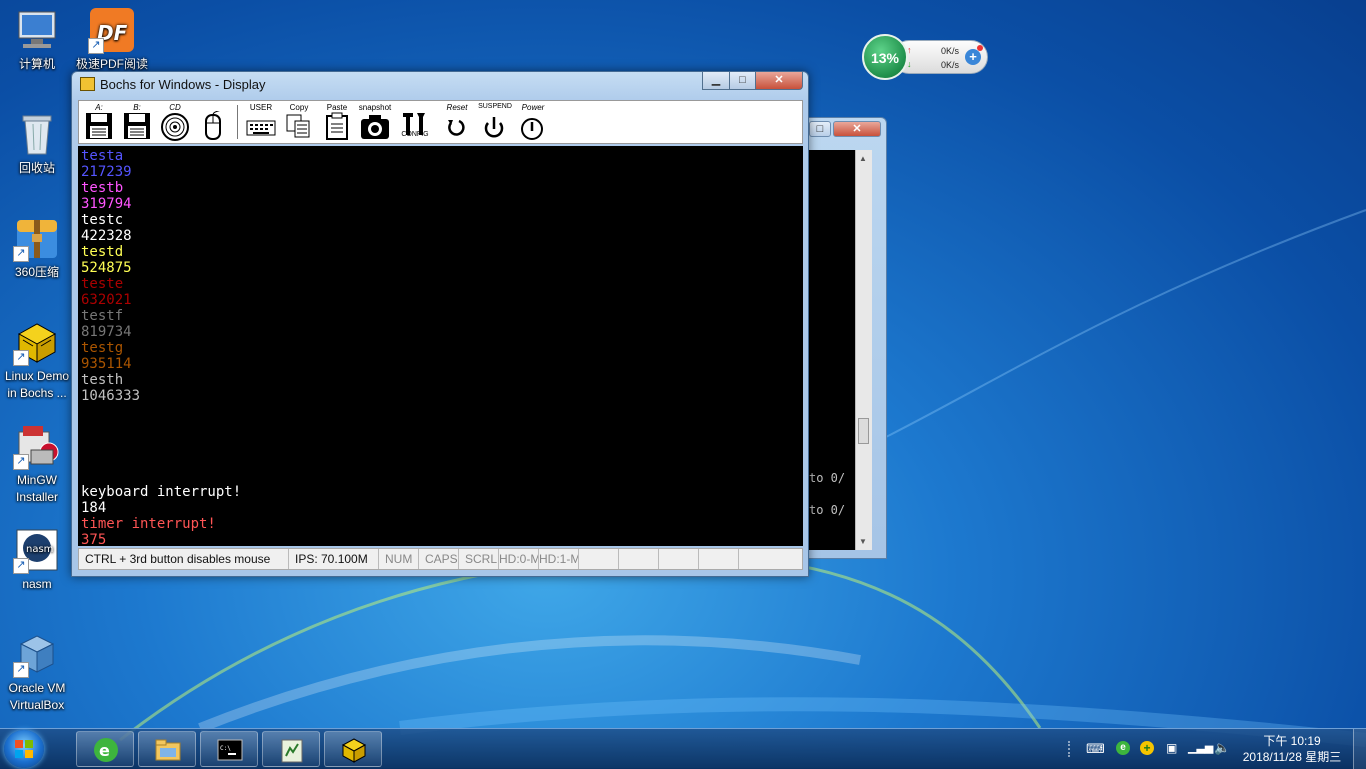 The image size is (1366, 769). What do you see at coordinates (1147, 748) in the screenshot?
I see `security-tray-icon: +` at bounding box center [1147, 748].